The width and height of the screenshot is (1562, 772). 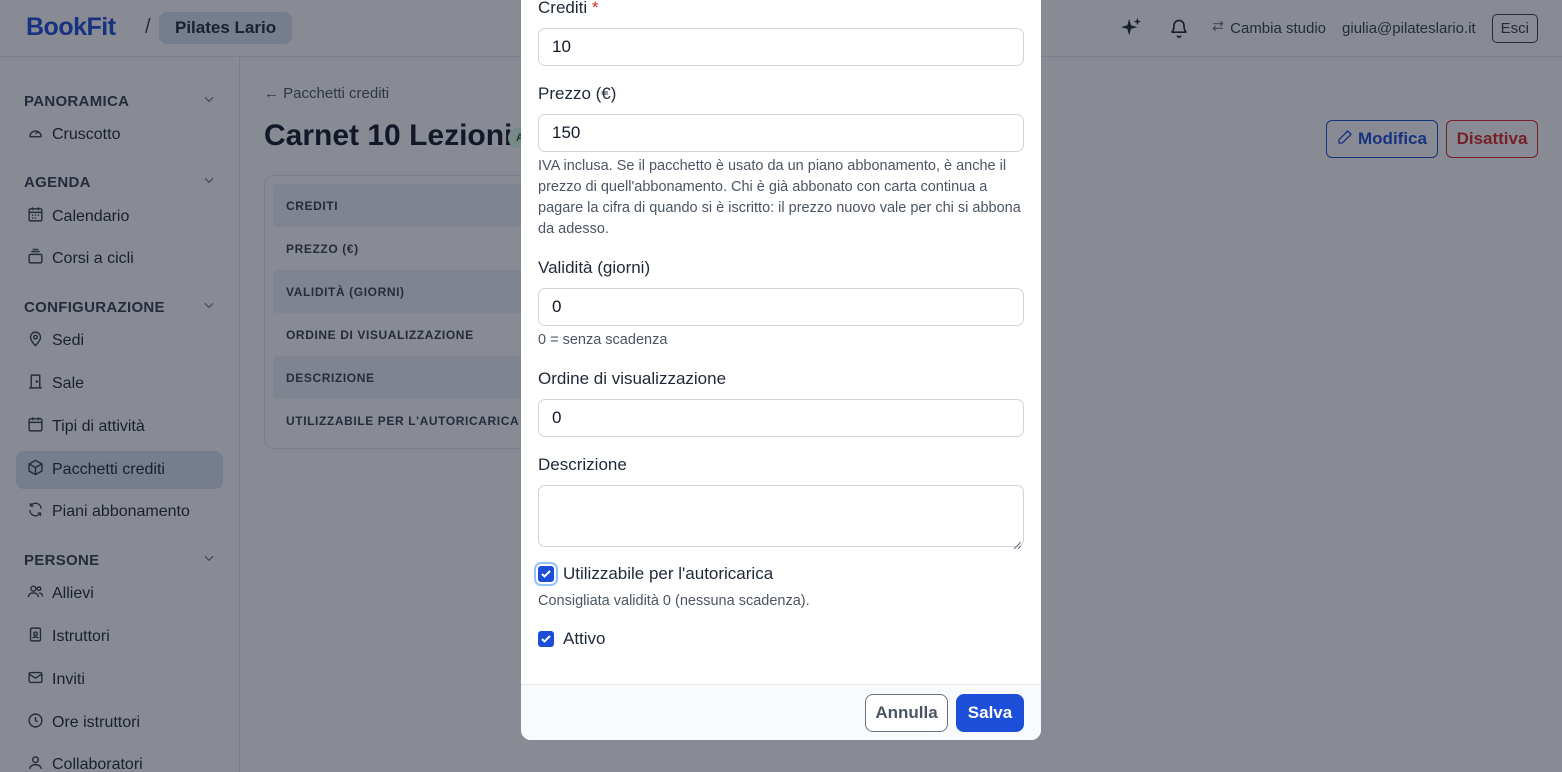 I want to click on active-label: Attivo, so click(x=584, y=638).